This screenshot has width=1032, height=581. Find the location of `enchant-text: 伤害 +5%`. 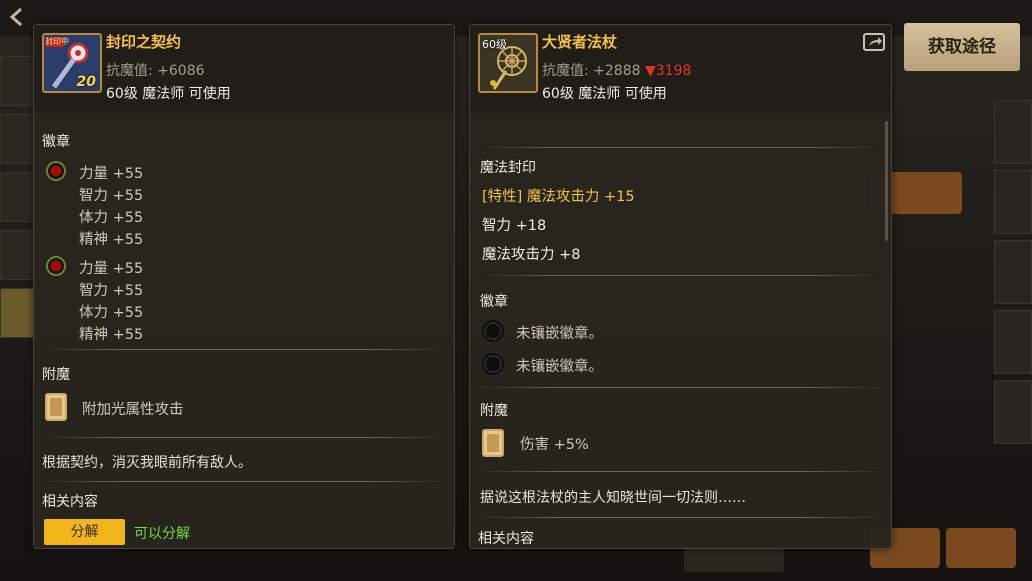

enchant-text: 伤害 +5% is located at coordinates (554, 445).